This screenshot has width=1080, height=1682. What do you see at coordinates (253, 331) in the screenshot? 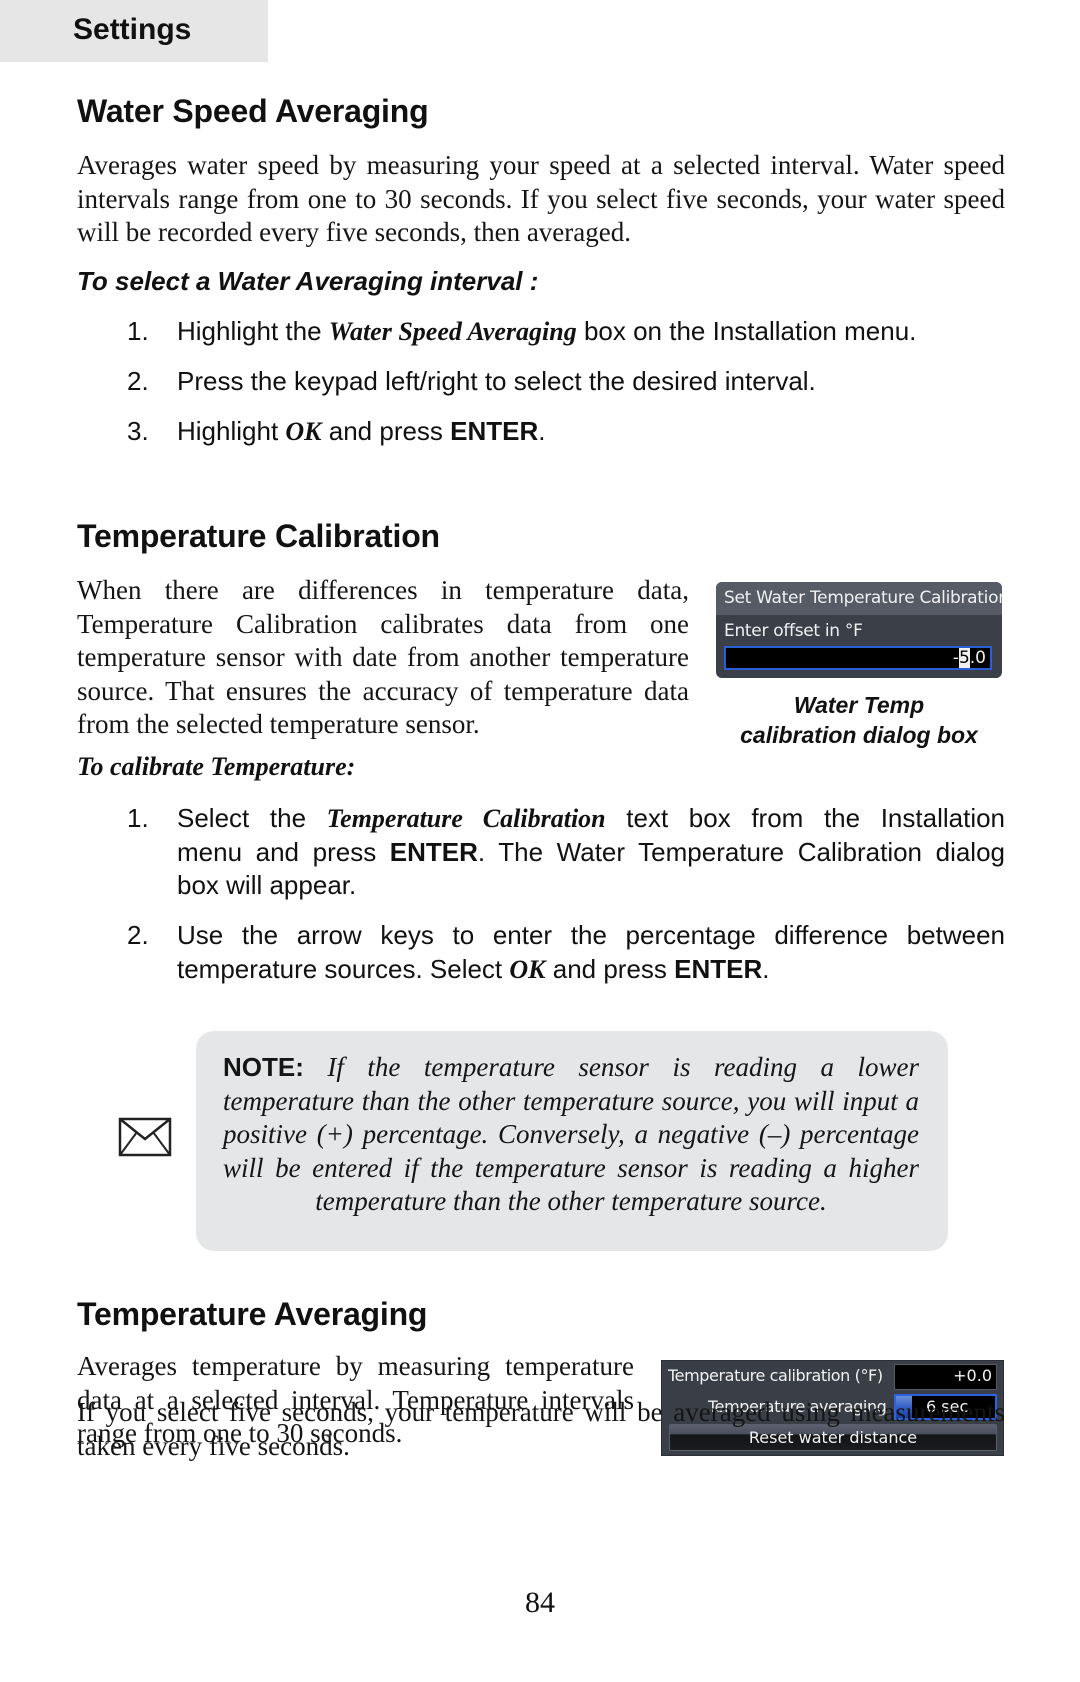
I see `step-text-part: Highlight the` at bounding box center [253, 331].